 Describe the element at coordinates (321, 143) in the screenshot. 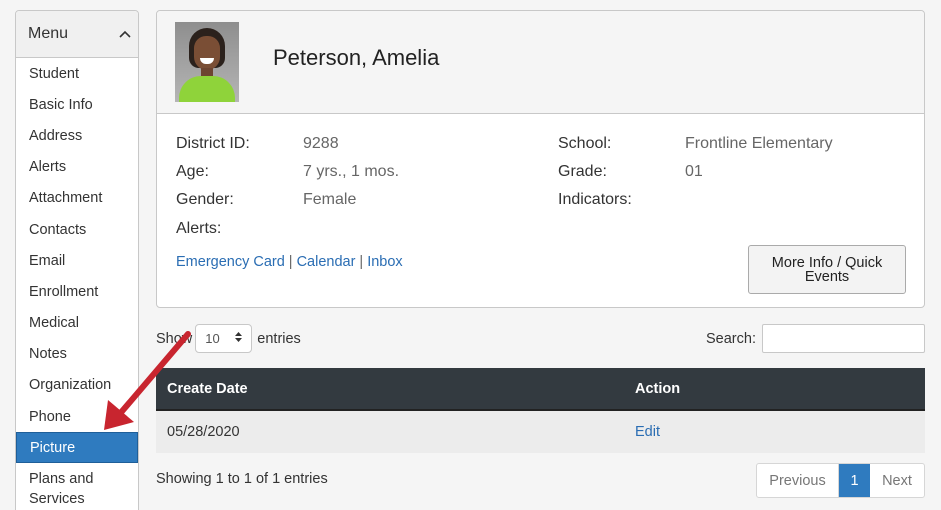

I see `district-id-value: 9288` at that location.